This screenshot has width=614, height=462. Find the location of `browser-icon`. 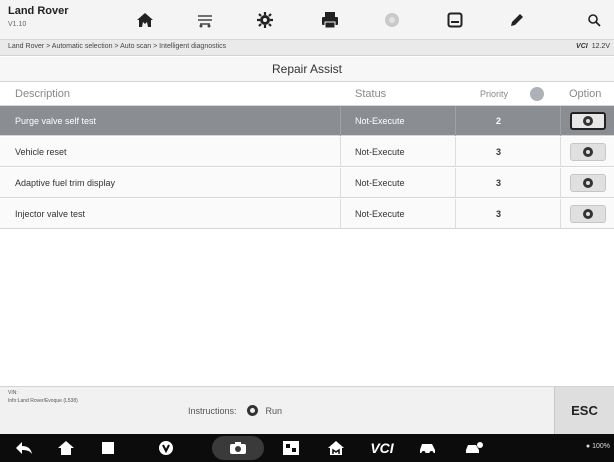

browser-icon is located at coordinates (166, 448).